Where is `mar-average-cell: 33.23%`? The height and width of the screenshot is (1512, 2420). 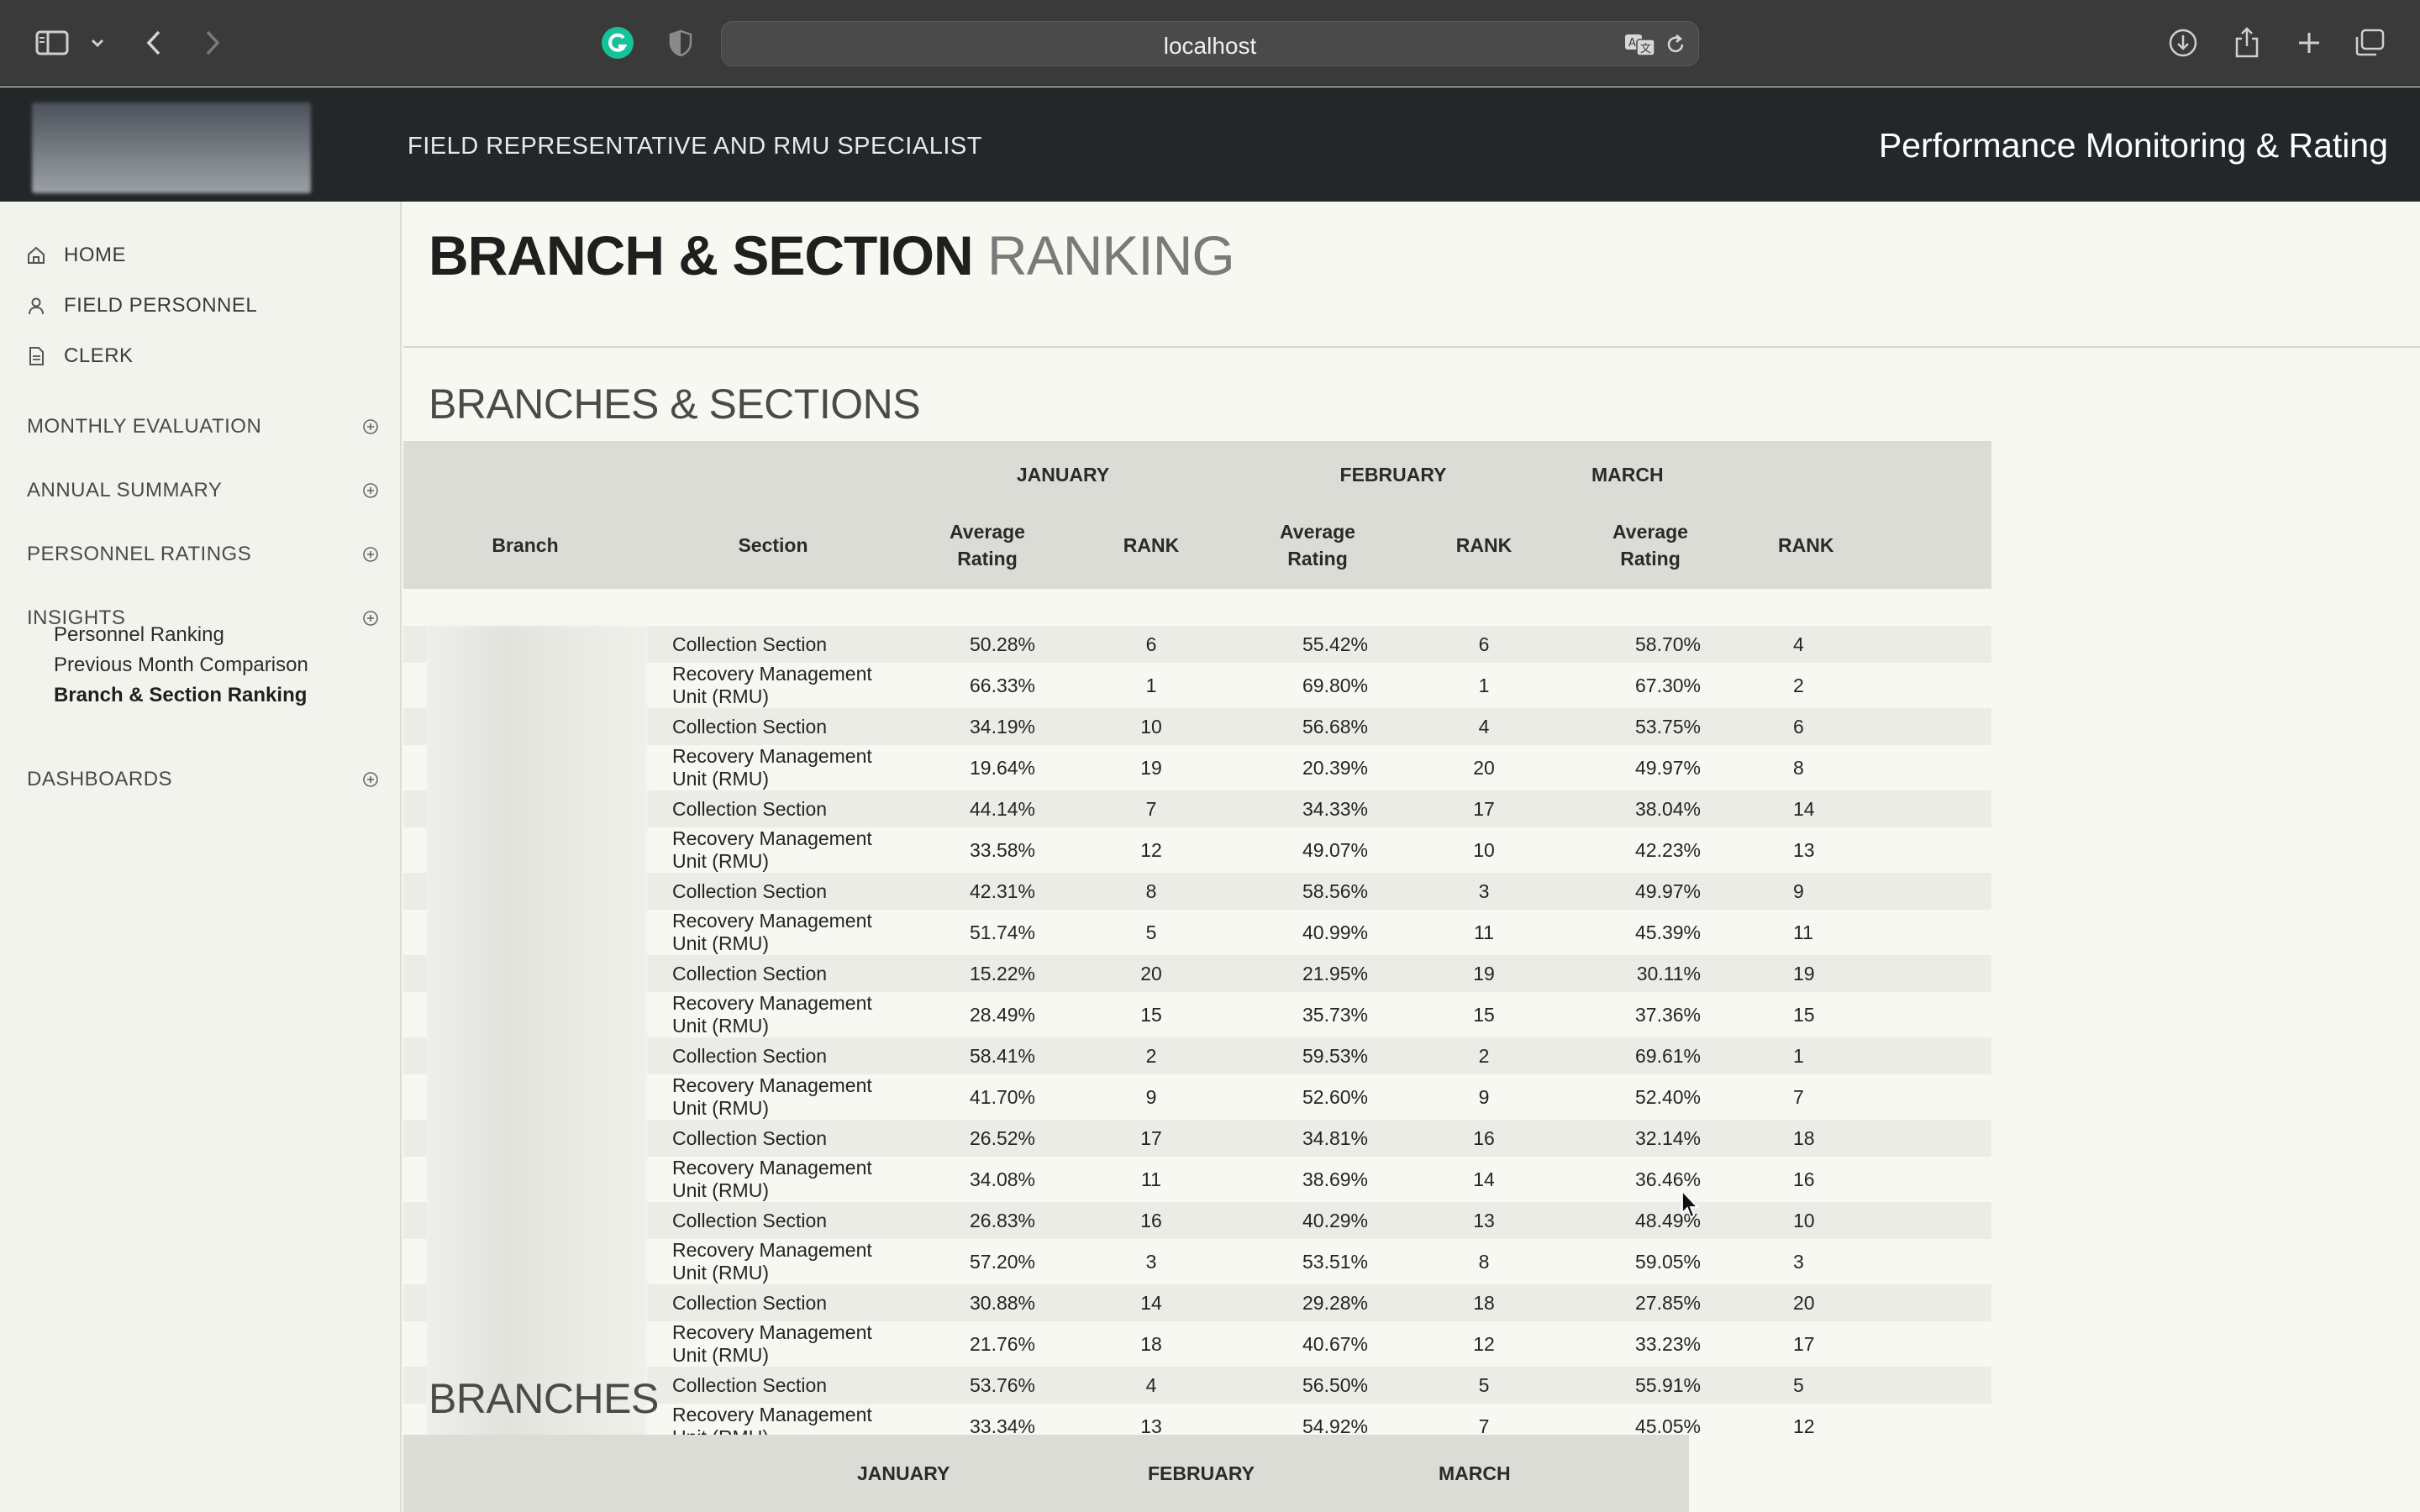
mar-average-cell: 33.23% is located at coordinates (1650, 1344).